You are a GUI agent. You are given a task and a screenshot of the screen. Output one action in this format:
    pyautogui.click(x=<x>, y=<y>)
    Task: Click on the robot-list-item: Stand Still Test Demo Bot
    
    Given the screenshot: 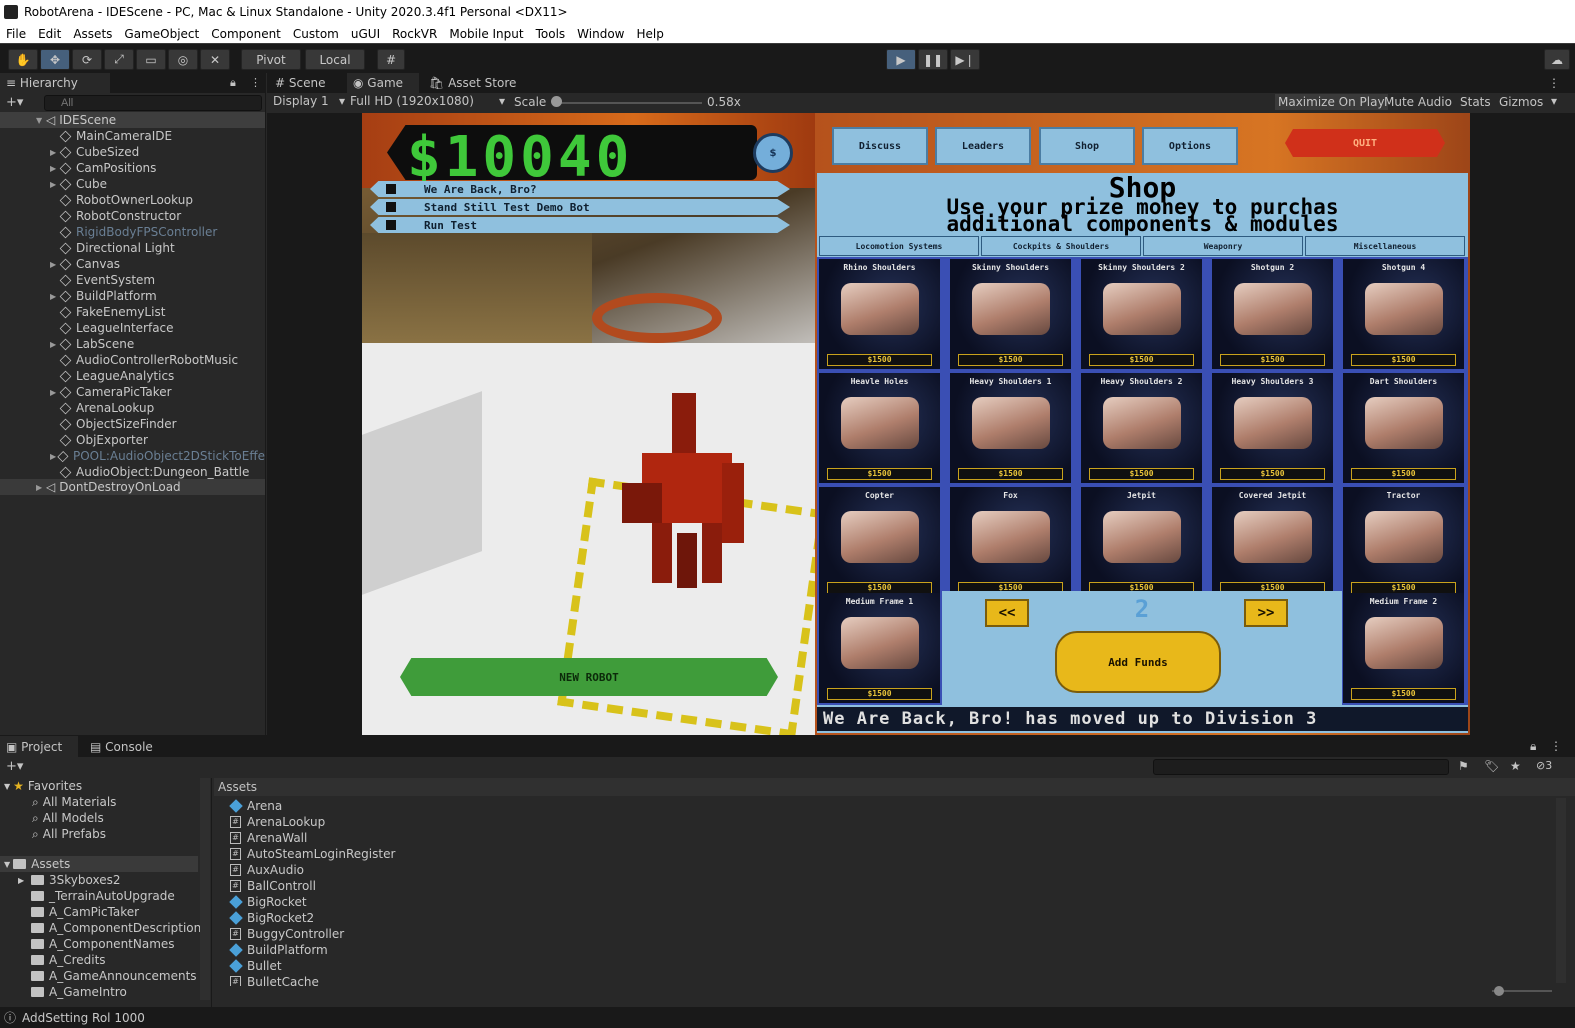 What is the action you would take?
    pyautogui.click(x=580, y=207)
    